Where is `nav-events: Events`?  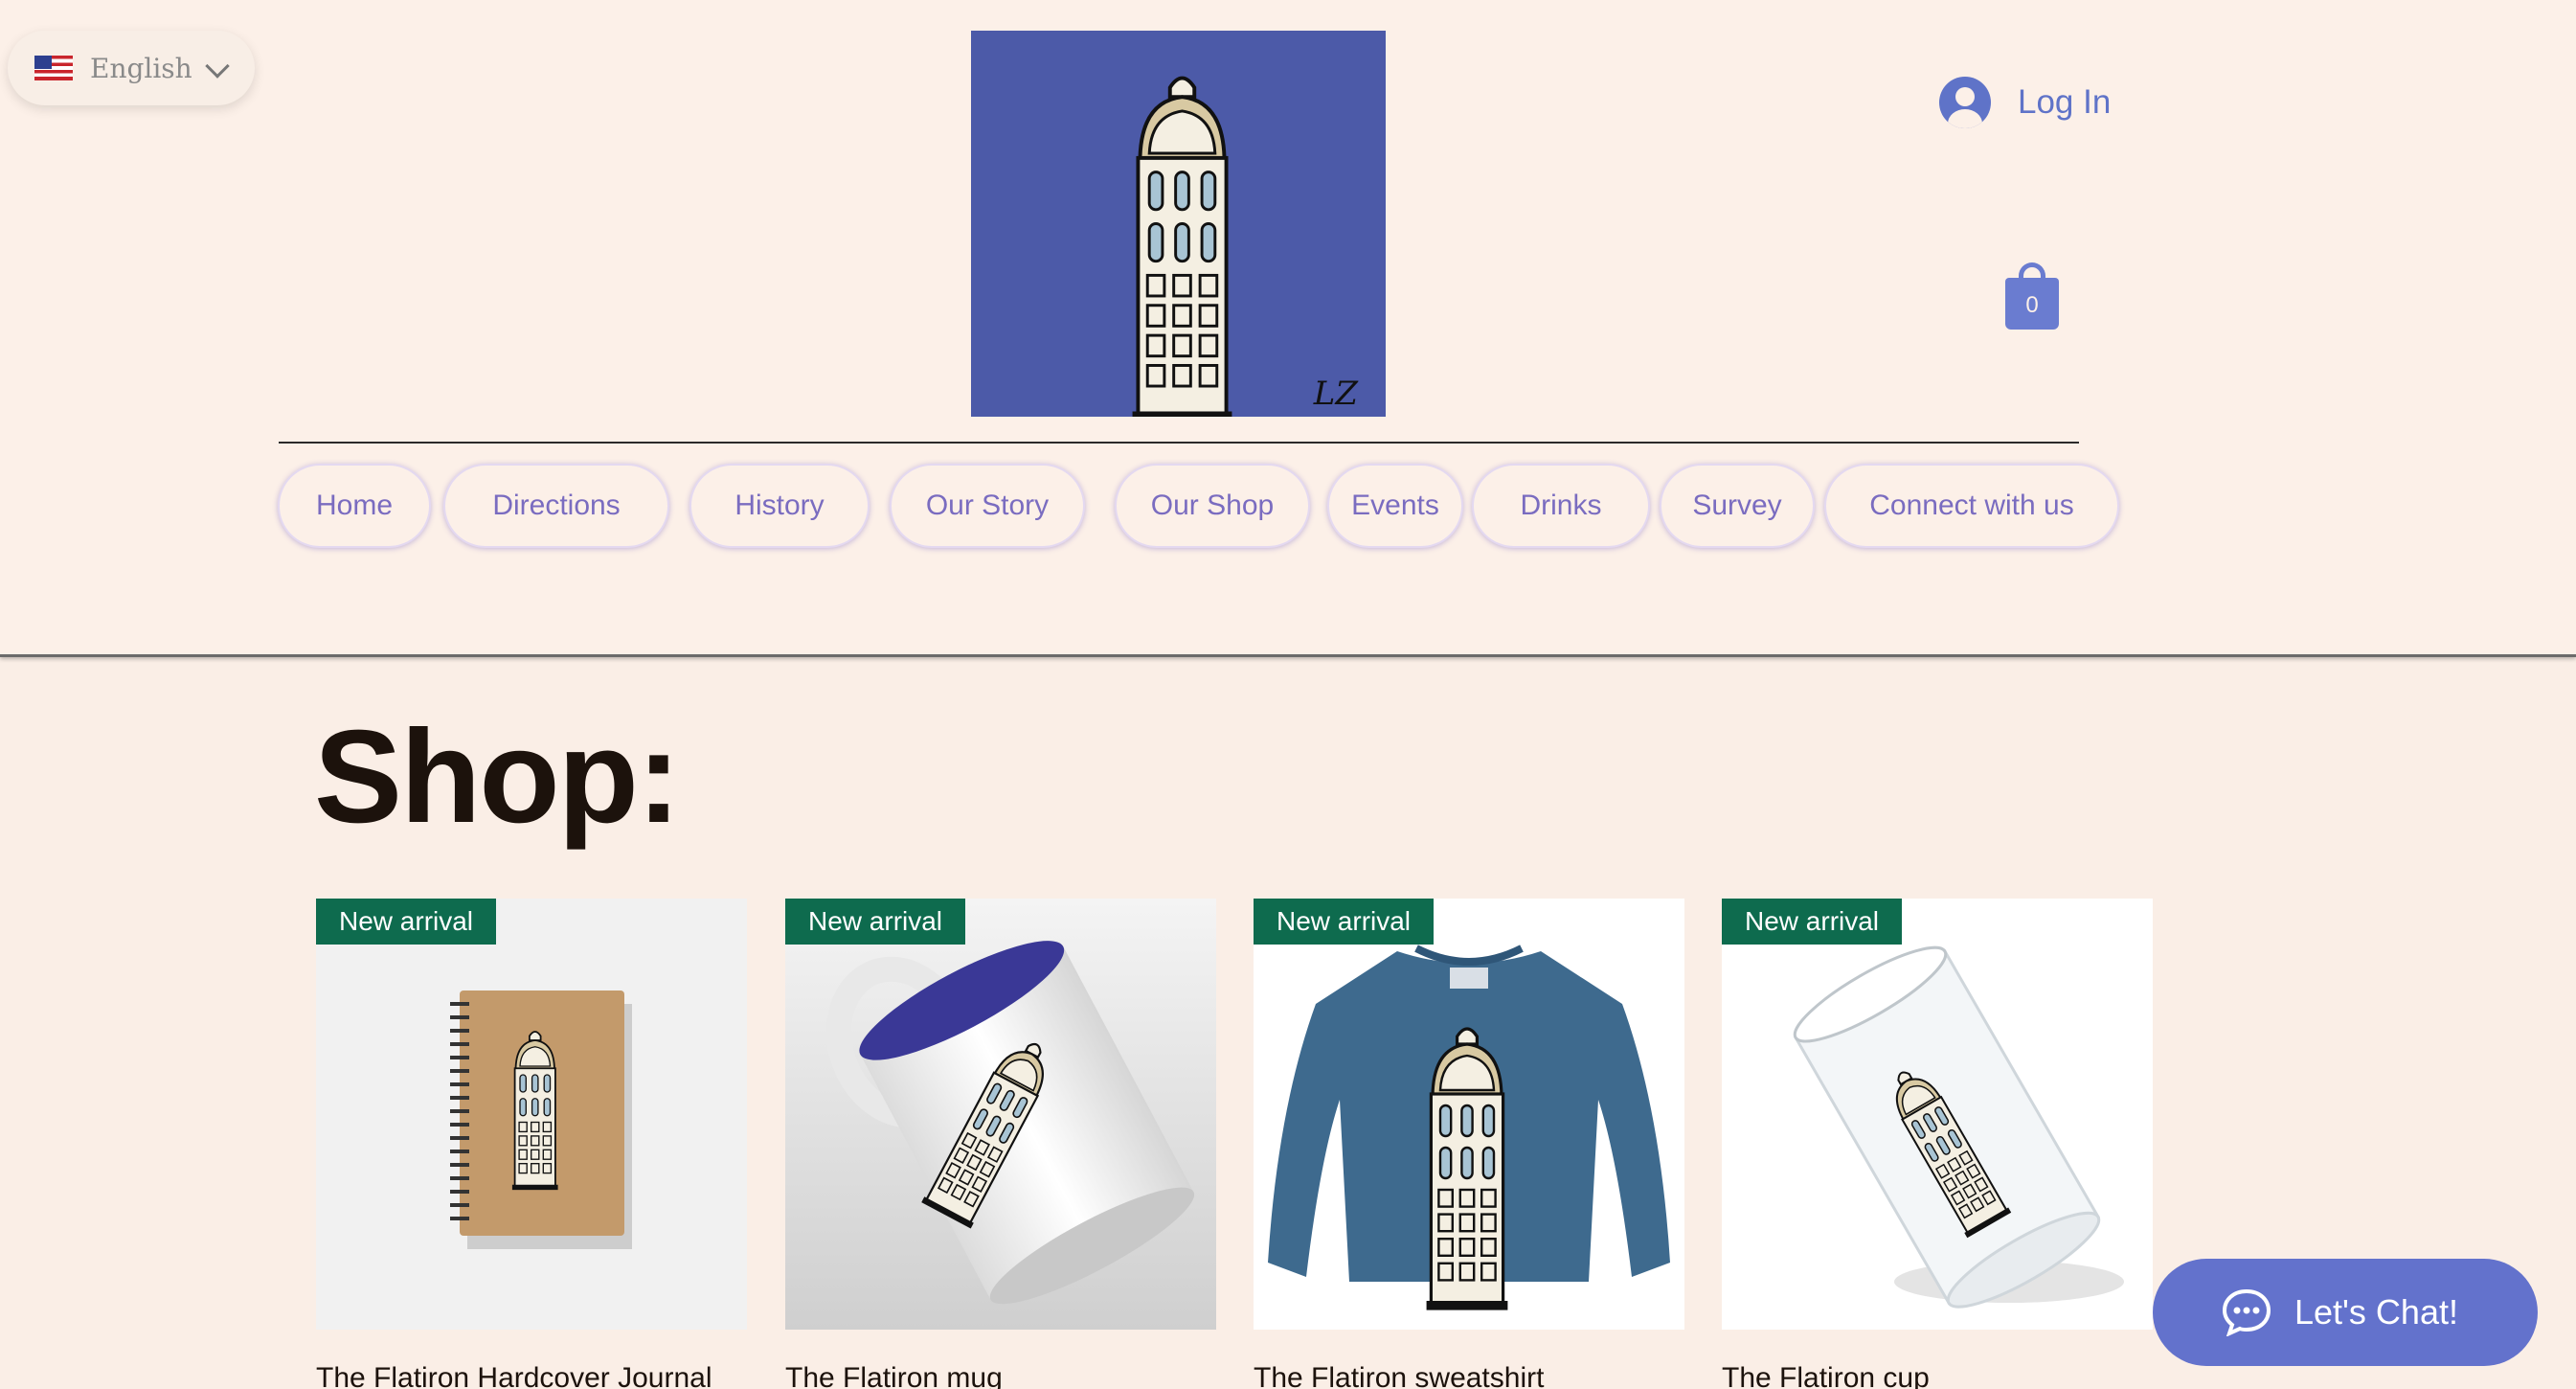
nav-events: Events is located at coordinates (1395, 506).